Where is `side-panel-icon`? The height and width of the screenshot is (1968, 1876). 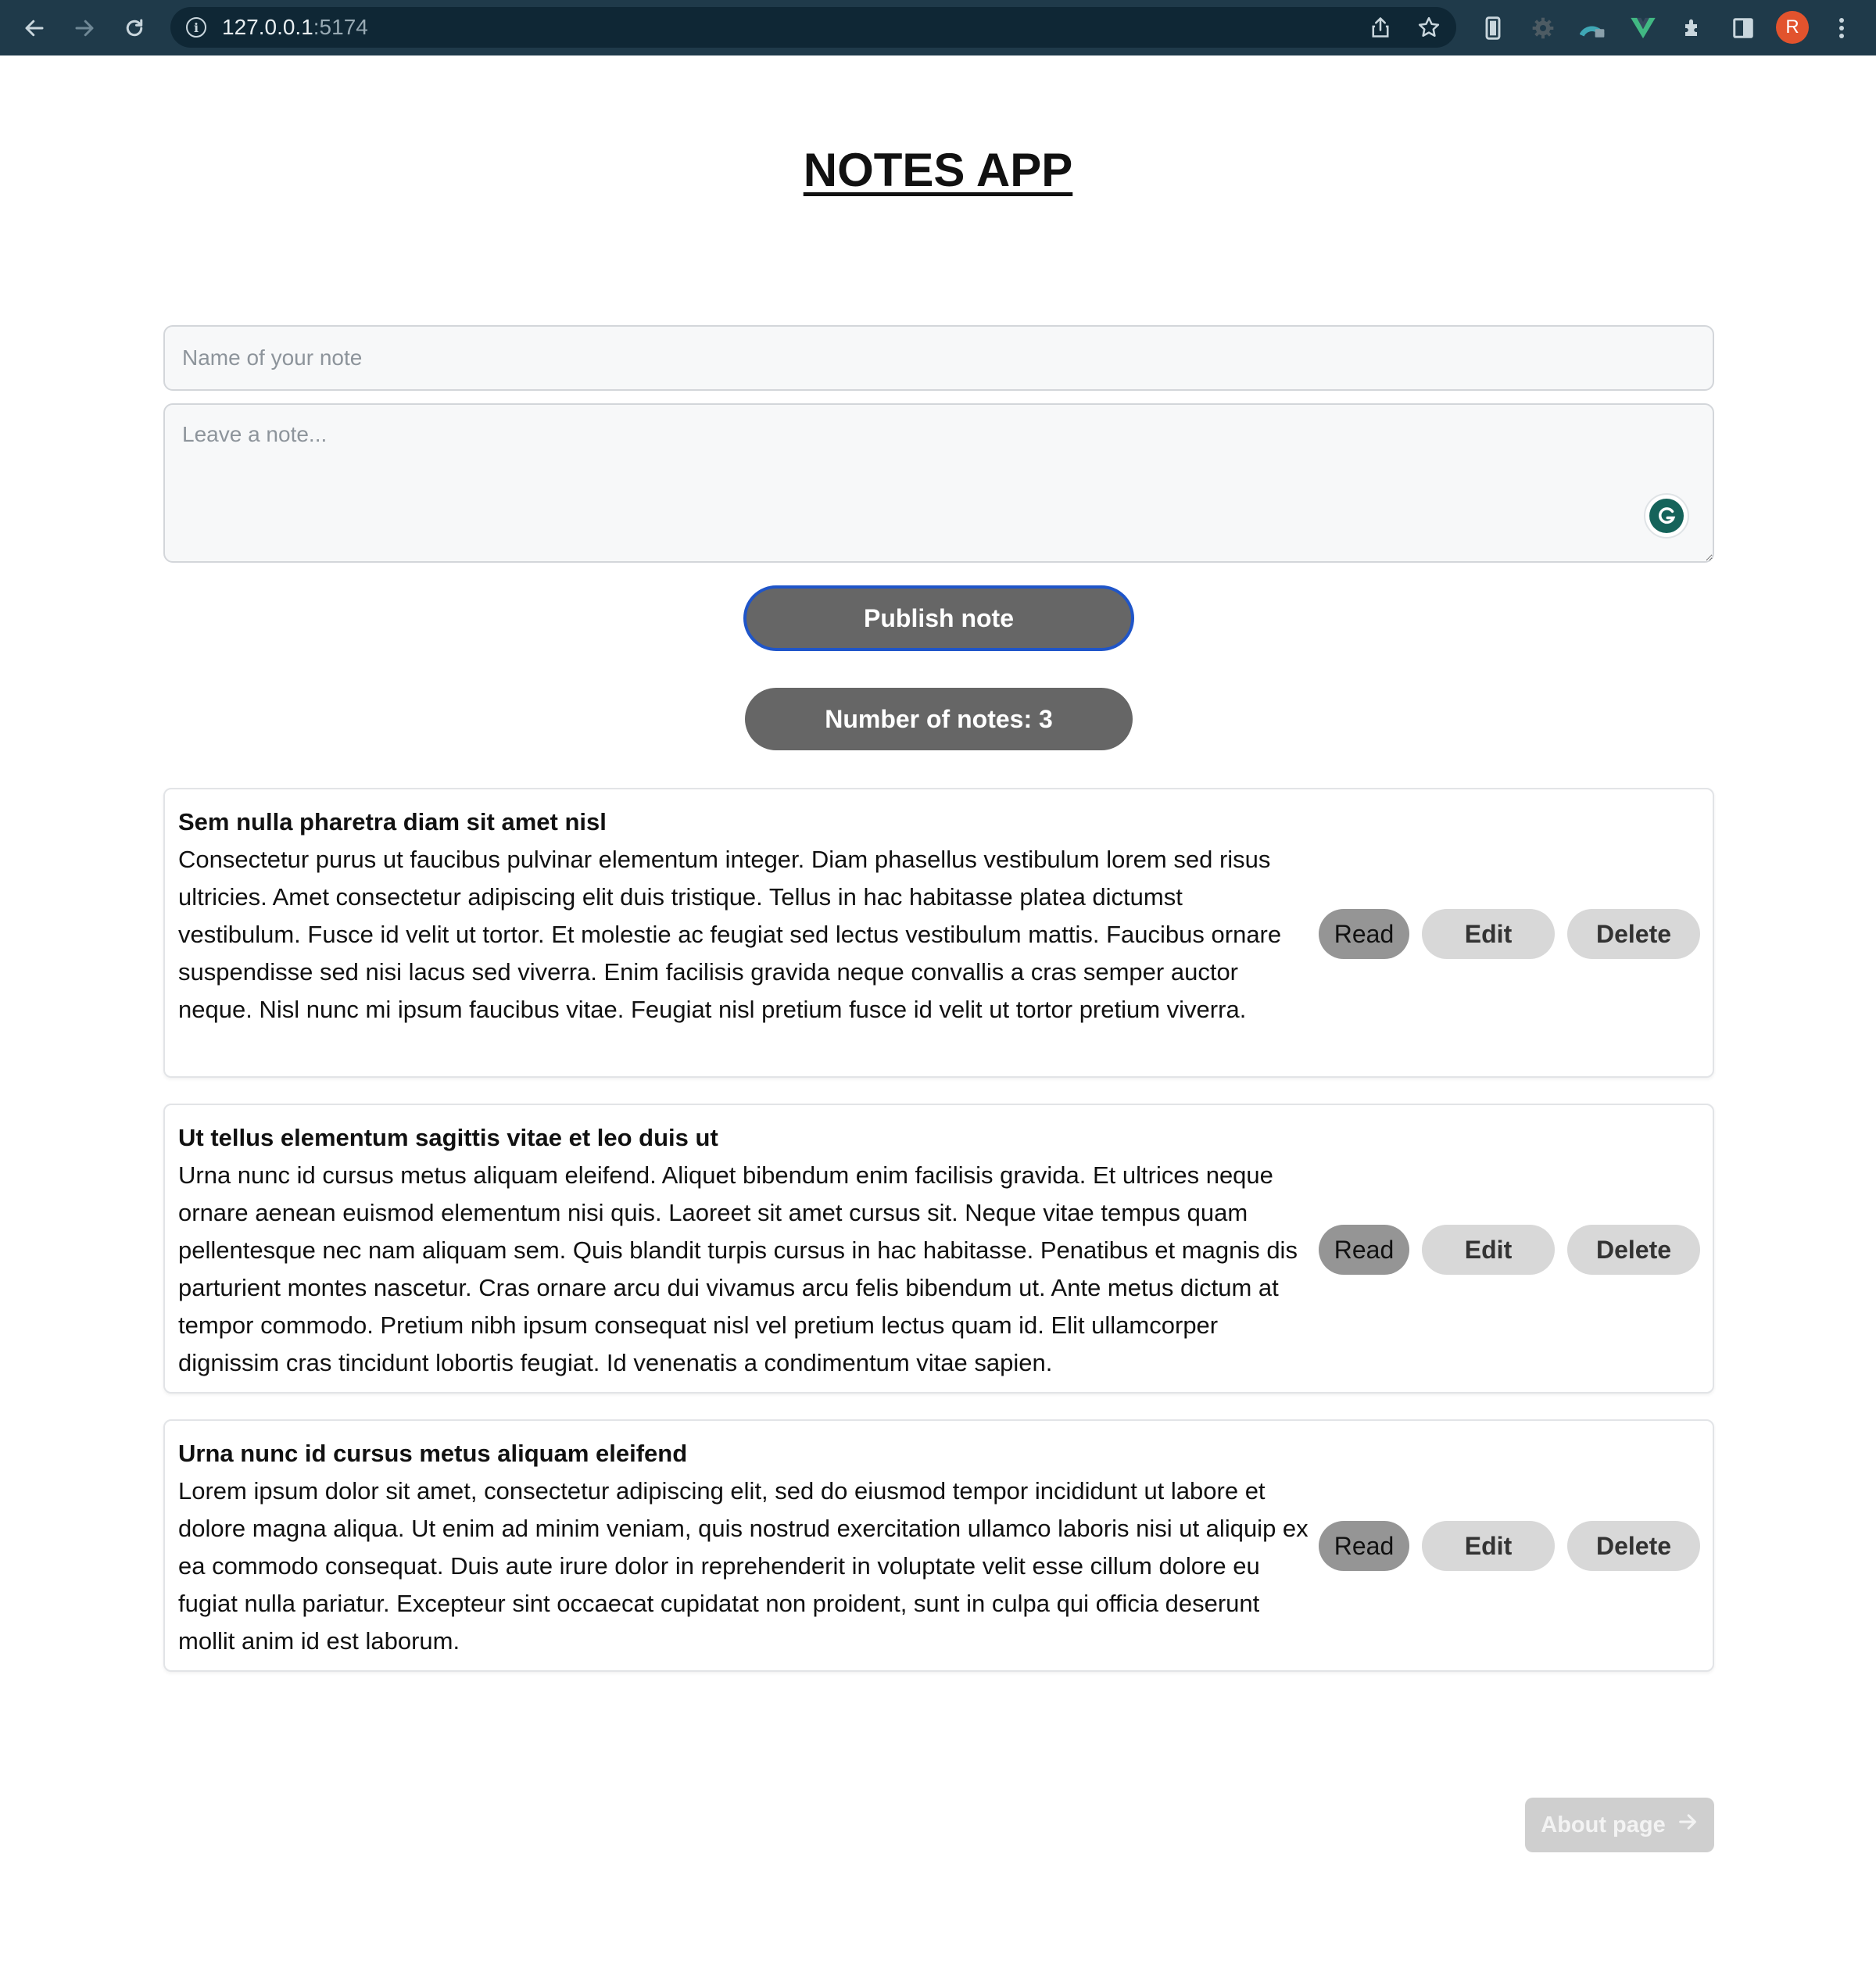
side-panel-icon is located at coordinates (1743, 29).